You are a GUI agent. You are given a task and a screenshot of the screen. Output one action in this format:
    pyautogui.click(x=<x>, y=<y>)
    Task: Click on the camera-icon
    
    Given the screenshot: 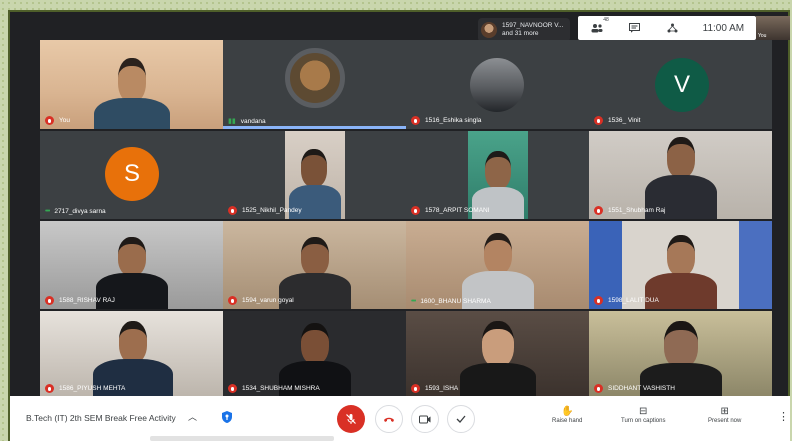 What is the action you would take?
    pyautogui.click(x=425, y=419)
    